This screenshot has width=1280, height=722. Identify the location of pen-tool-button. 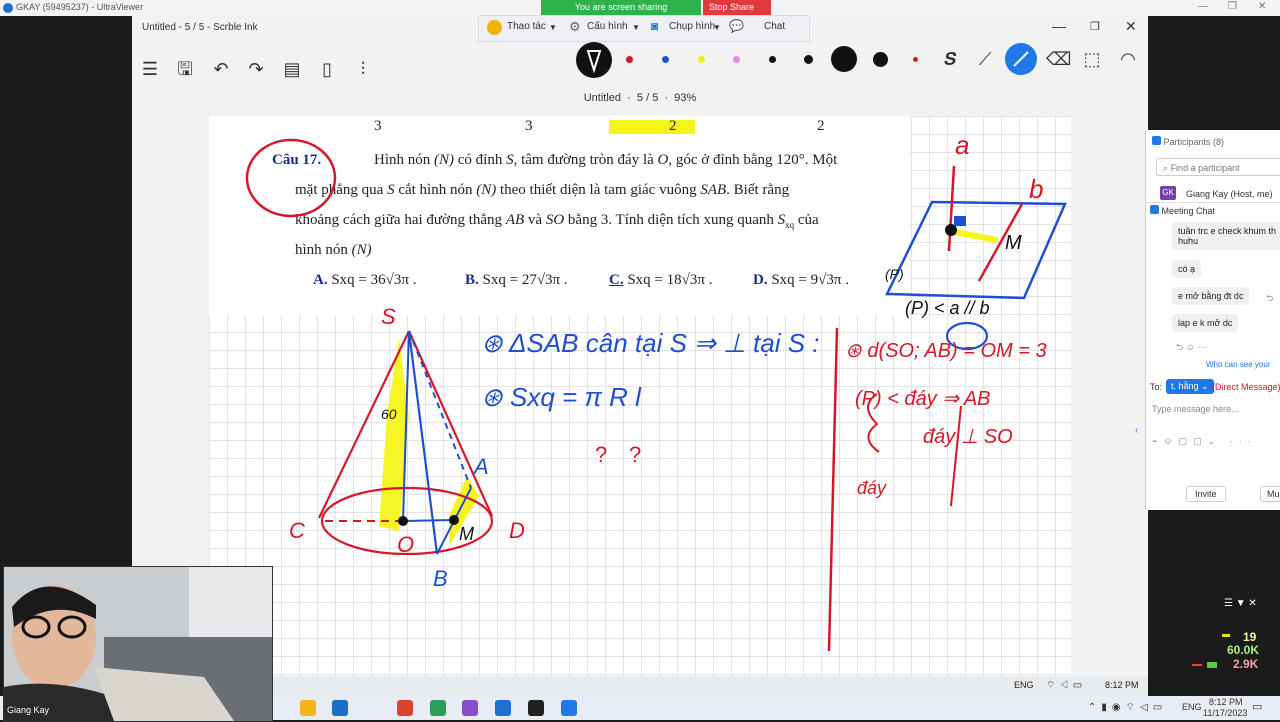
(594, 60).